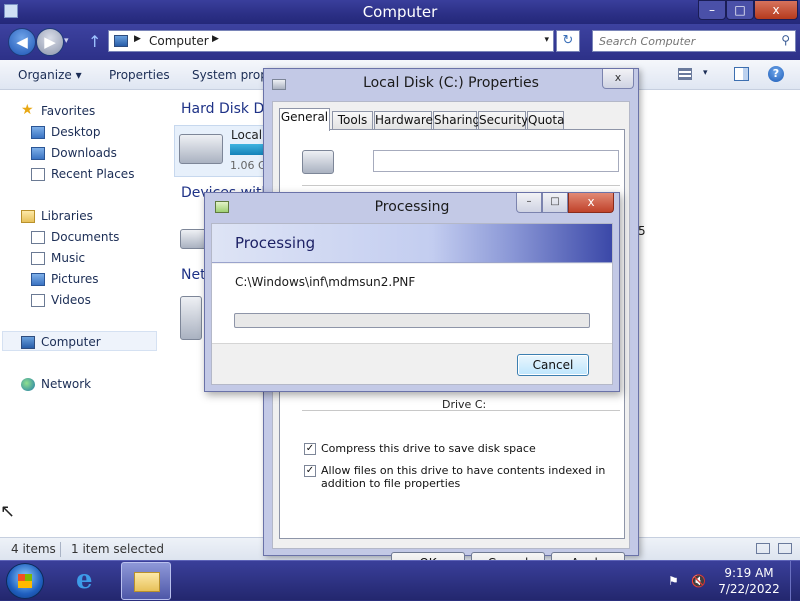 The width and height of the screenshot is (800, 601). Describe the element at coordinates (28, 384) in the screenshot. I see `network-icon` at that location.